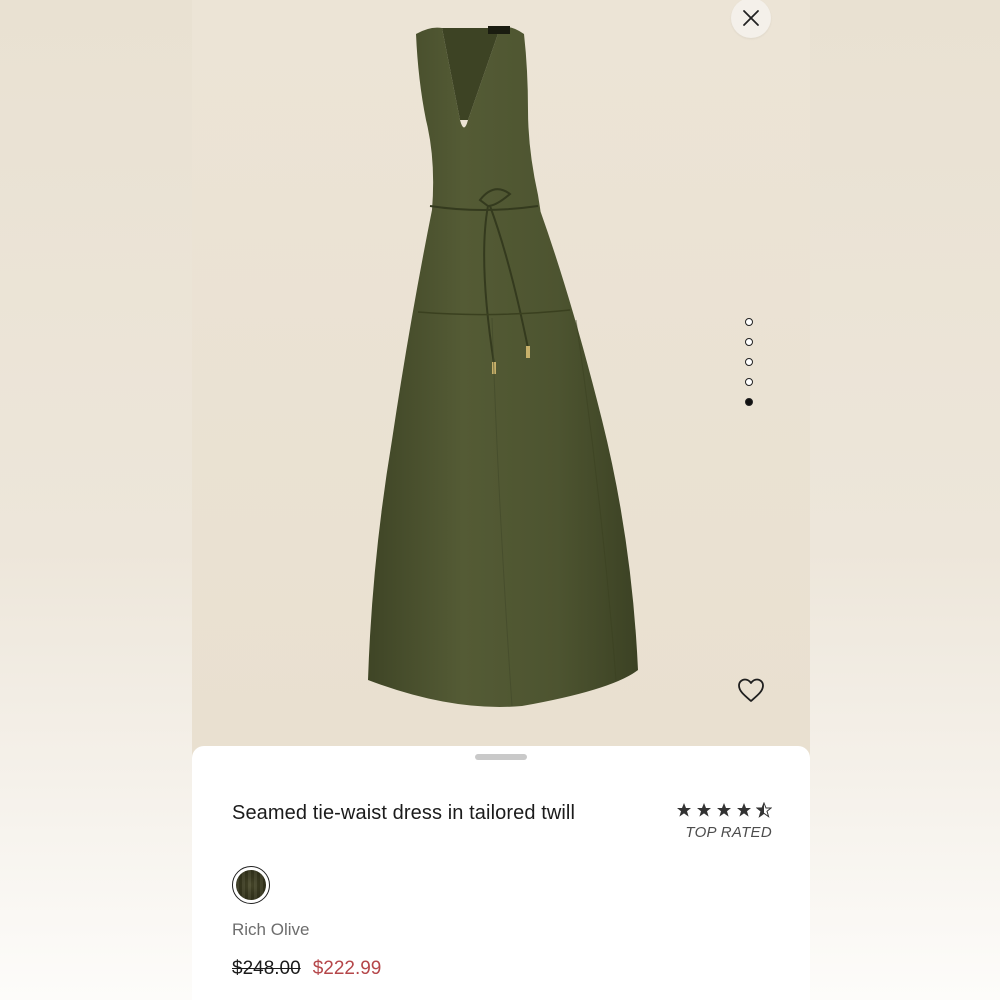  What do you see at coordinates (751, 18) in the screenshot?
I see `close-icon` at bounding box center [751, 18].